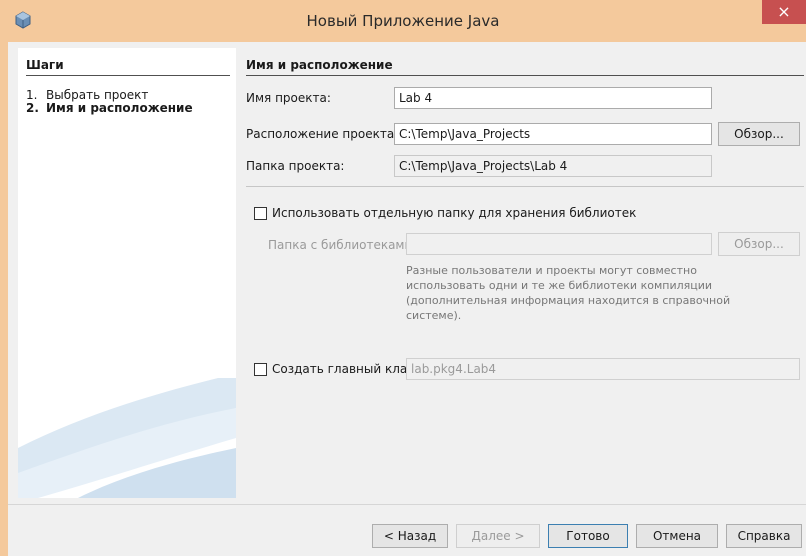 The image size is (806, 556). I want to click on project-folder-field: C:\Temp\Java_Projects\Lab 4, so click(553, 166).